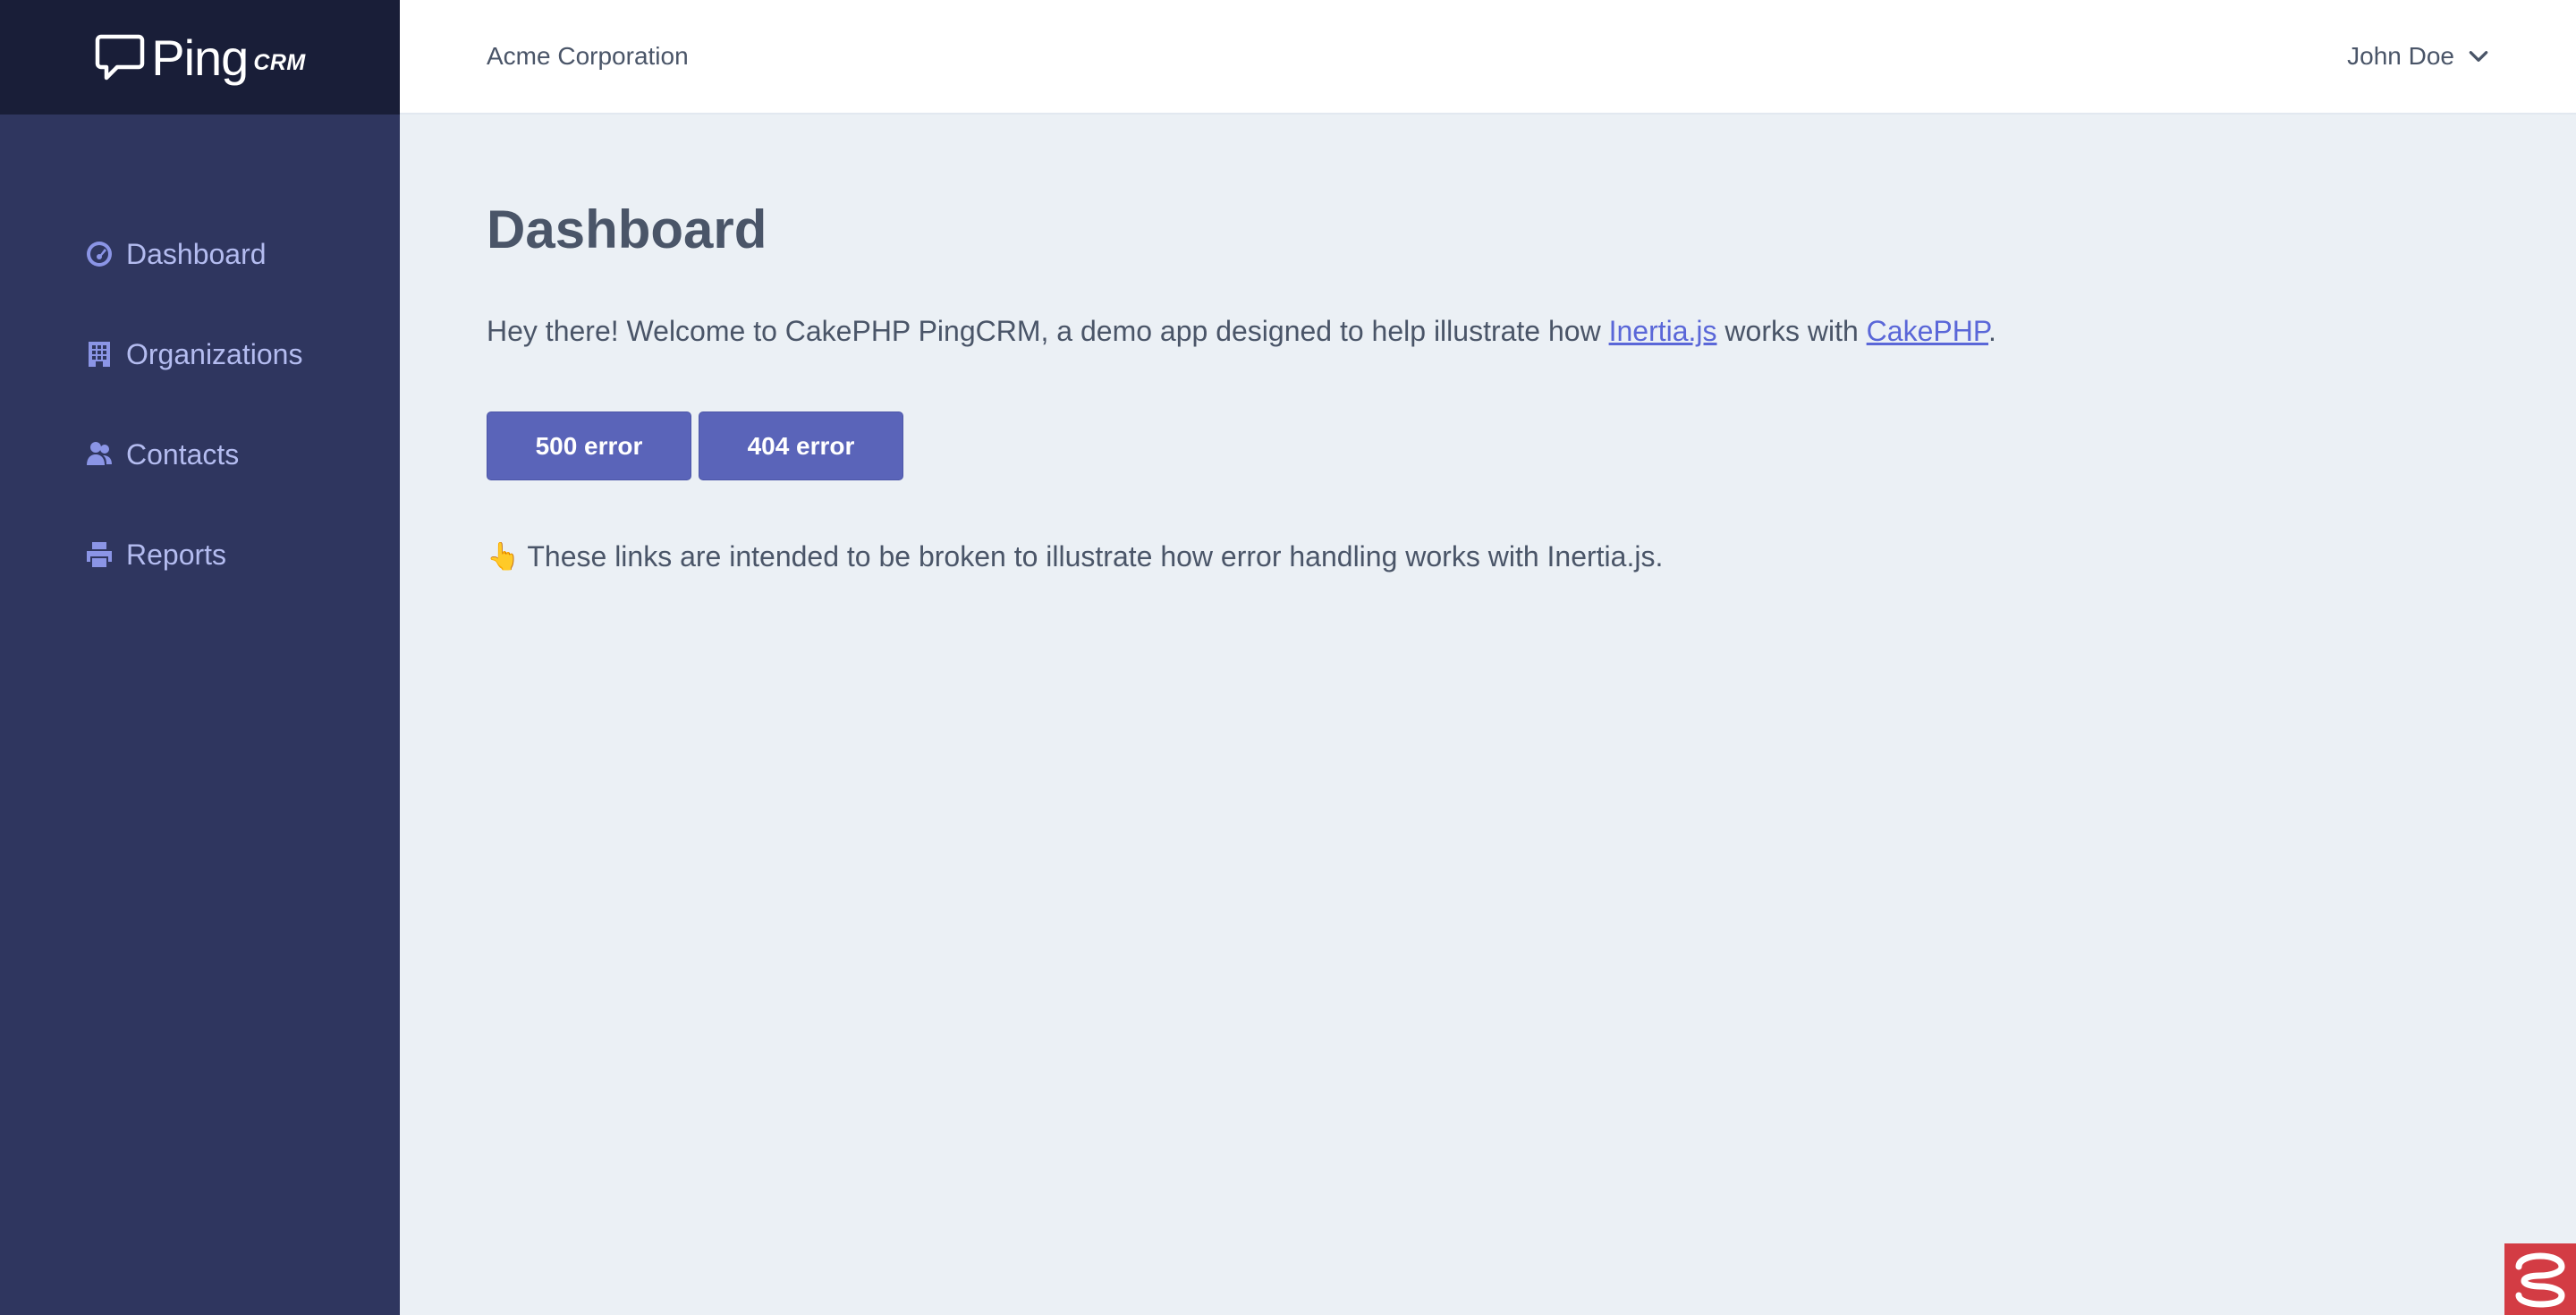 This screenshot has height=1315, width=2576. What do you see at coordinates (120, 57) in the screenshot?
I see `speech-bubble-icon` at bounding box center [120, 57].